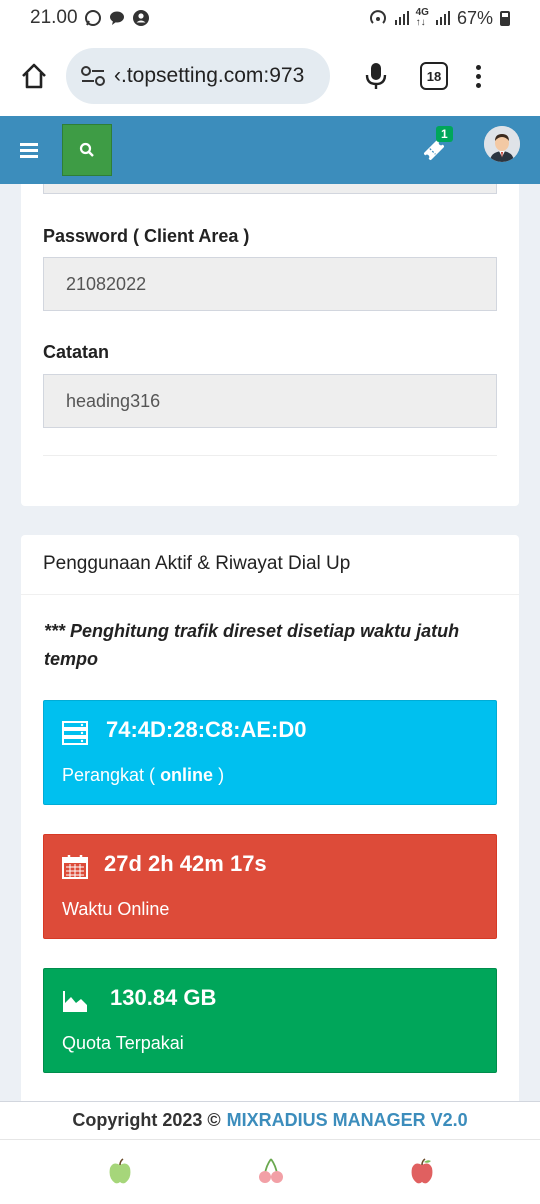 The image size is (540, 1204). What do you see at coordinates (377, 17) in the screenshot?
I see `hotspot-icon` at bounding box center [377, 17].